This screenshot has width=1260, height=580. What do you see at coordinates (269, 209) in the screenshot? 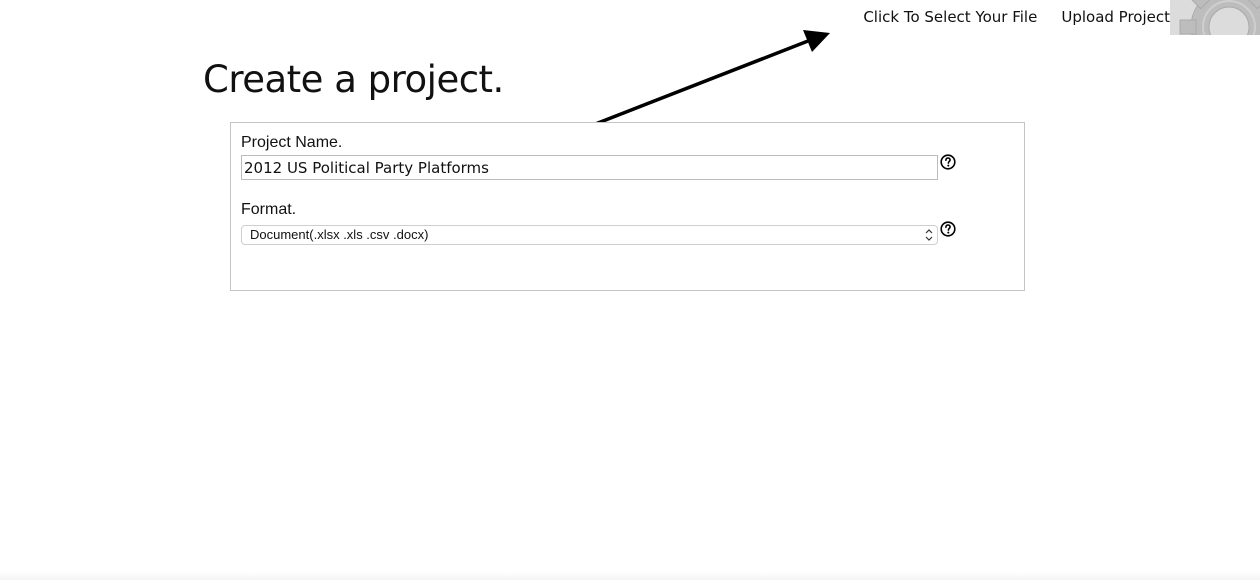
I see `format-label: Format.` at bounding box center [269, 209].